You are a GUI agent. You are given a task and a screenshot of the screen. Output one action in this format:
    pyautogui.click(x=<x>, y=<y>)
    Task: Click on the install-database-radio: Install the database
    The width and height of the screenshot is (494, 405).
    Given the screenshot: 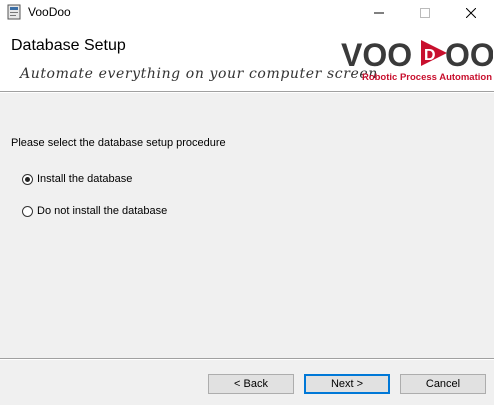 What is the action you would take?
    pyautogui.click(x=77, y=179)
    